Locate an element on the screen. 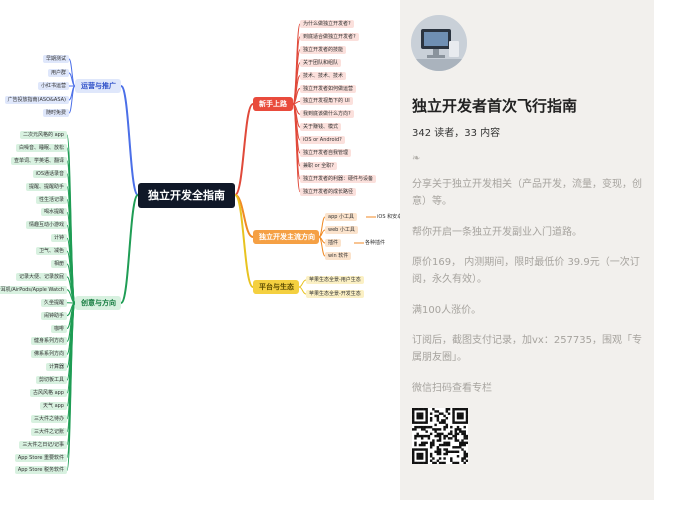  leaf-operations-item: 小红书运营 is located at coordinates (53, 86).